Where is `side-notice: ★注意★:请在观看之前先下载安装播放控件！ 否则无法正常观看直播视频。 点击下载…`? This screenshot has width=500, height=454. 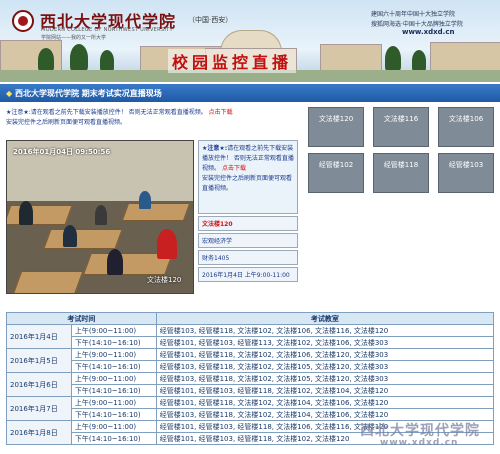
side-notice: ★注意★:请在观看之前先下载安装播放控件！ 否则无法正常观看直播视频。 点击下载… is located at coordinates (248, 177).